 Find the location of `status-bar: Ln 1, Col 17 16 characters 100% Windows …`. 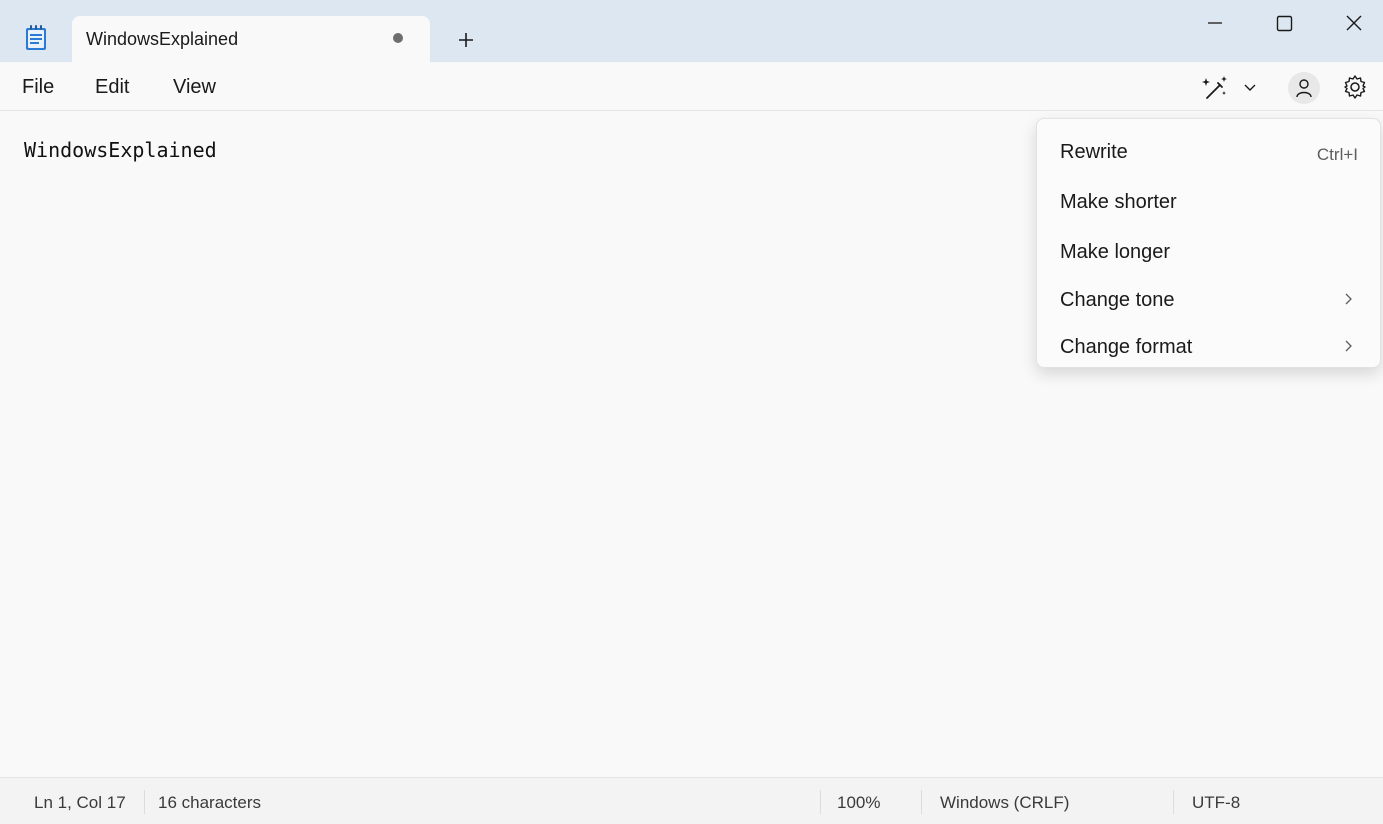

status-bar: Ln 1, Col 17 16 characters 100% Windows … is located at coordinates (691, 800).